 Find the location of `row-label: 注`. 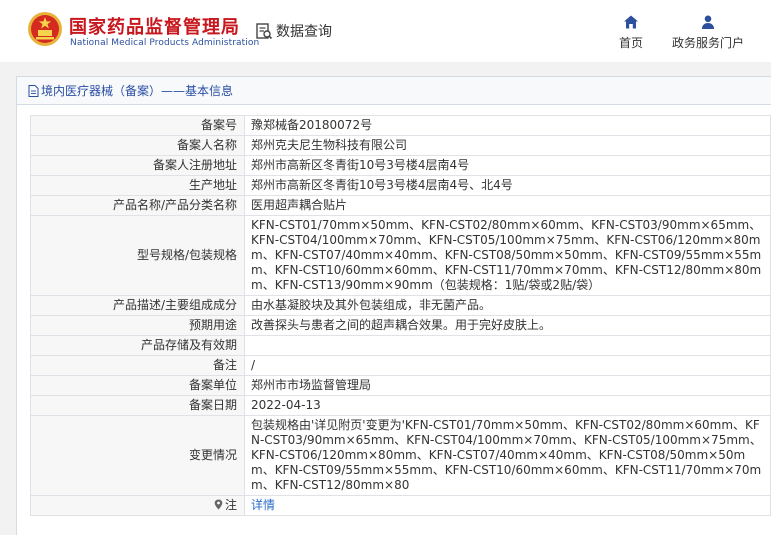

row-label: 注 is located at coordinates (137, 505).